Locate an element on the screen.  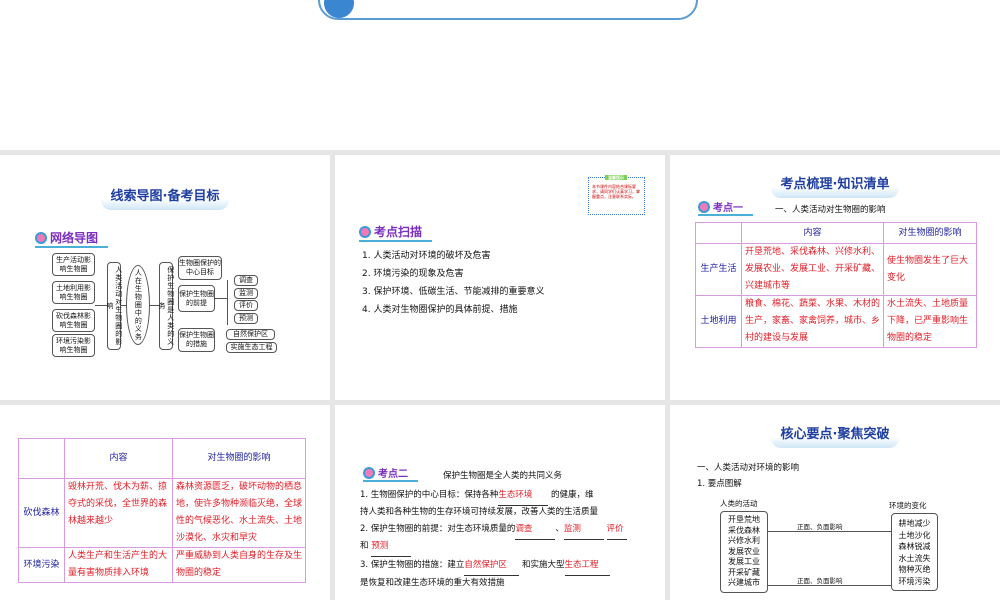
section-tag: 考点一 is located at coordinates (725, 207).